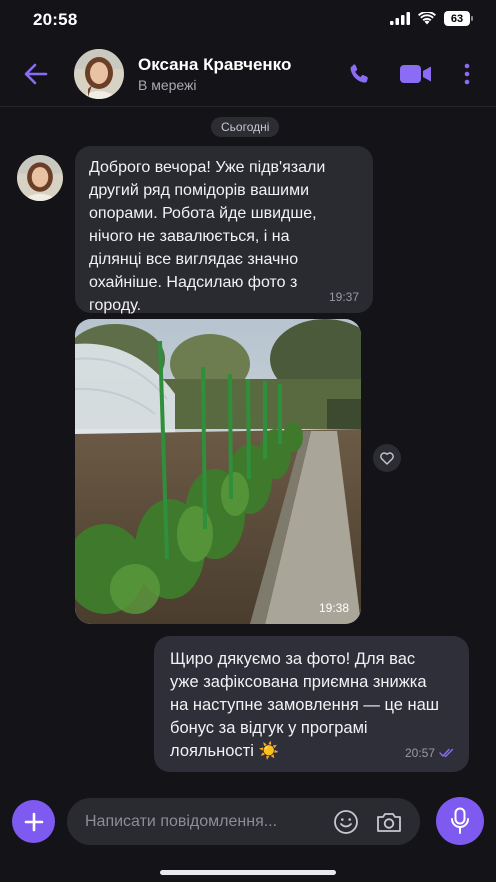 The image size is (496, 882). Describe the element at coordinates (346, 822) in the screenshot. I see `emoji-icon` at that location.